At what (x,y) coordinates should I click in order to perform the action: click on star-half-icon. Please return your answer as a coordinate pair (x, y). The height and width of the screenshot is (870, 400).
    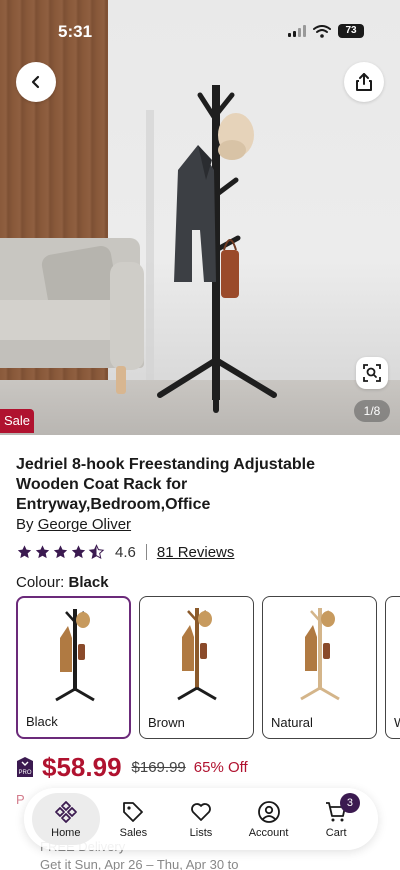
    Looking at the image, I should click on (96, 552).